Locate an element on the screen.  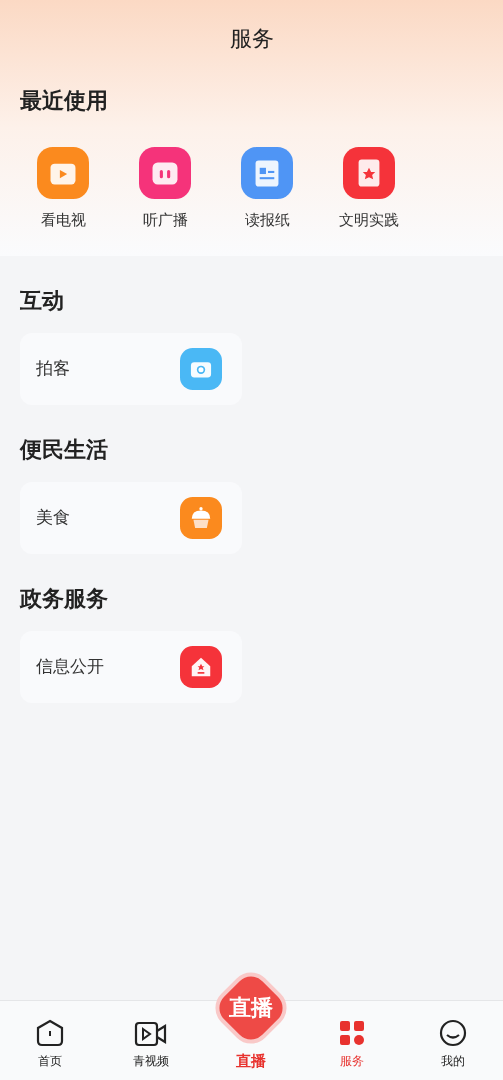
service-card: 拍客 is located at coordinates (131, 368).